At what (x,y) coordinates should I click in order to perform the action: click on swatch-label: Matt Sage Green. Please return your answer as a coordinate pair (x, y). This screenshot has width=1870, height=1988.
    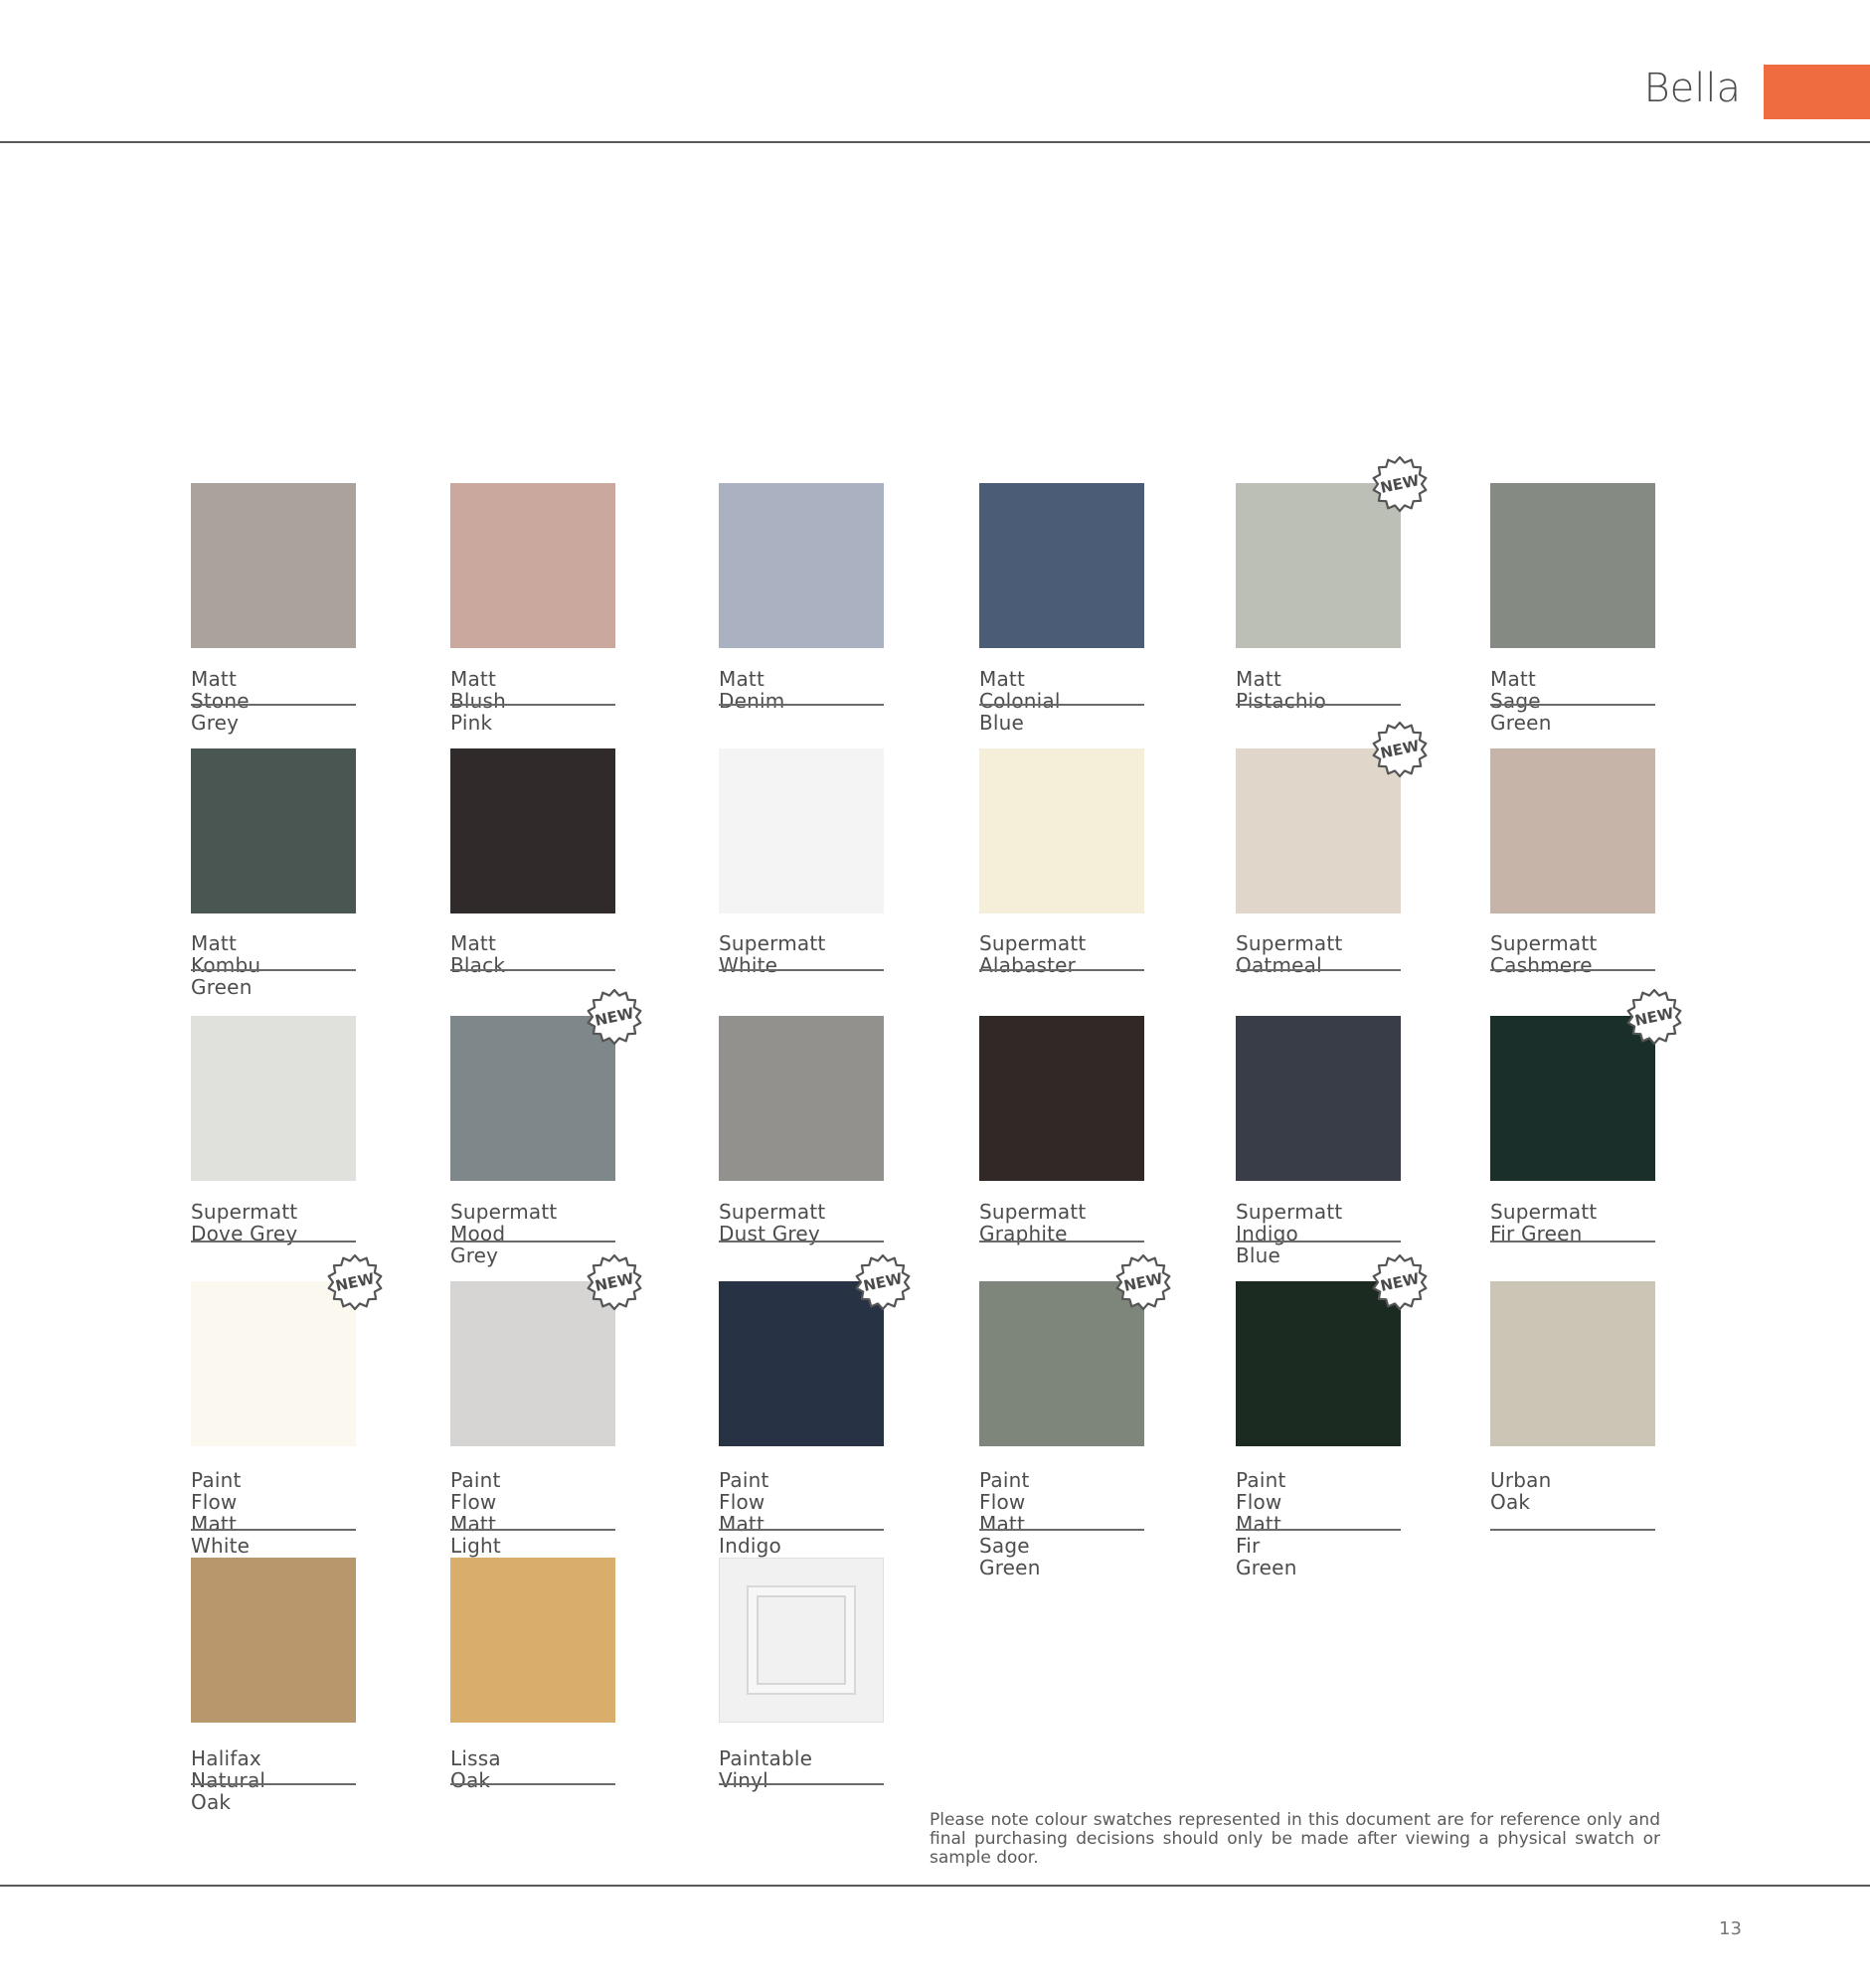
    Looking at the image, I should click on (1521, 701).